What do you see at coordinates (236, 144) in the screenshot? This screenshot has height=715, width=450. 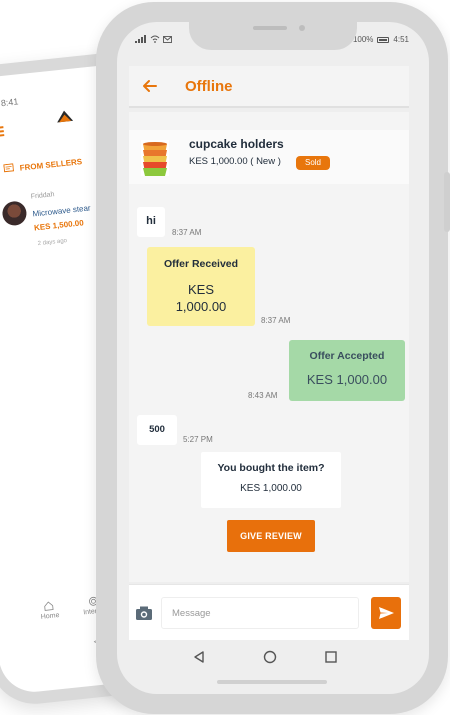 I see `product-name: cupcake holders` at bounding box center [236, 144].